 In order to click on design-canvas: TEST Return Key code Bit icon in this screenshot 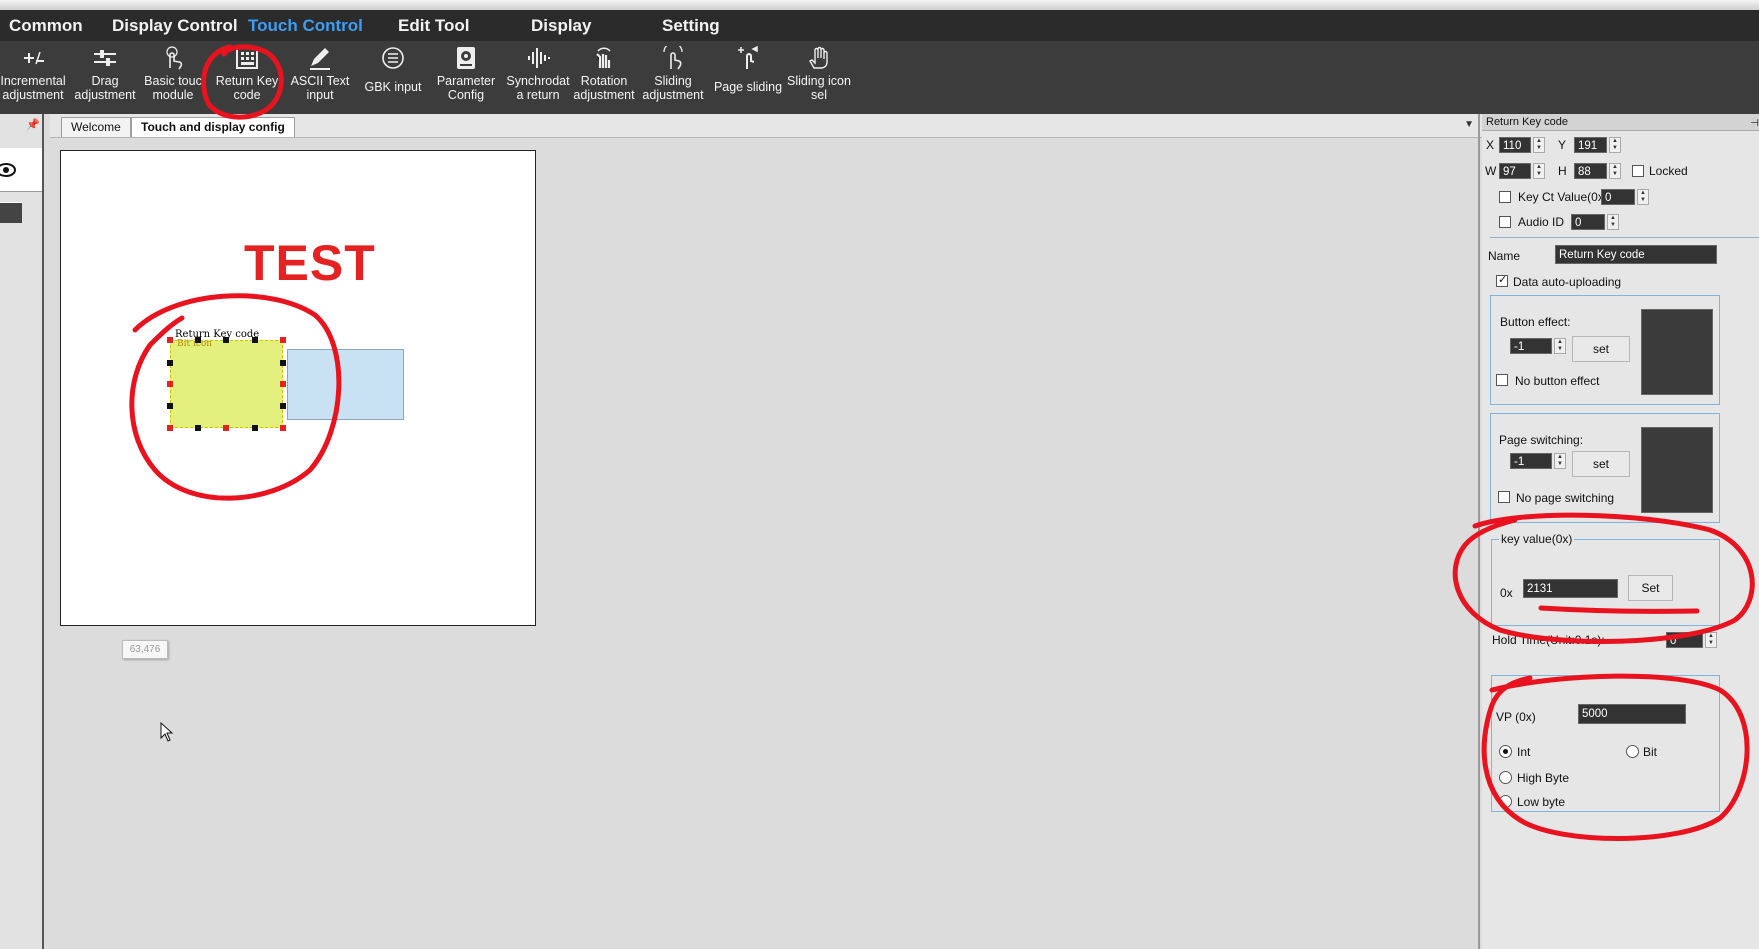, I will do `click(298, 388)`.